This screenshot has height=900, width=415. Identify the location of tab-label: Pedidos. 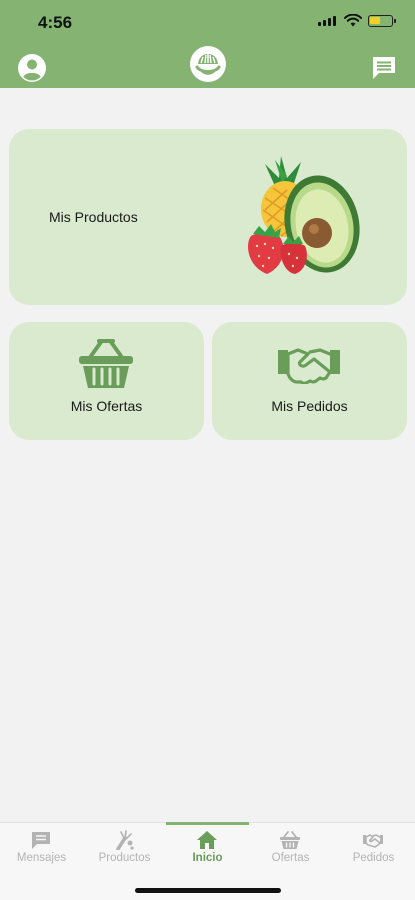
(373, 858).